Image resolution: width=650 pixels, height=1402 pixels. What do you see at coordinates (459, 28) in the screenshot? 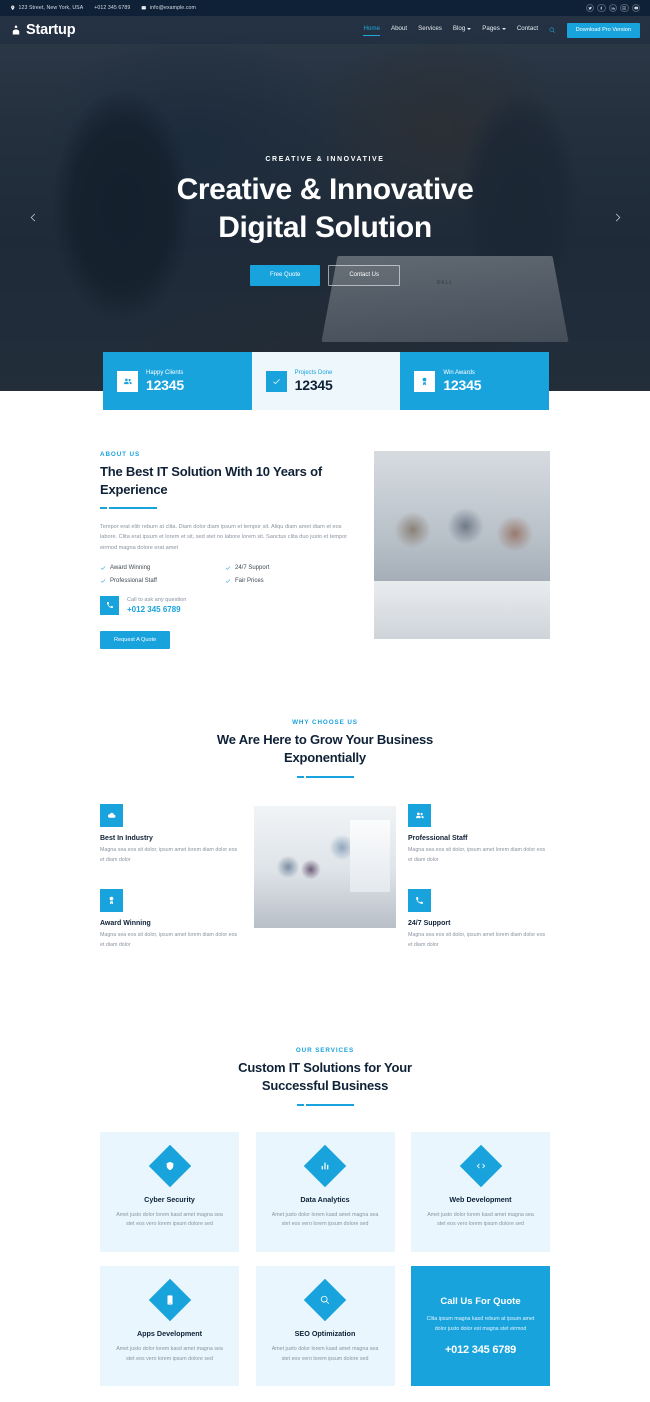
I see `nav-link-blog-label: Blog` at bounding box center [459, 28].